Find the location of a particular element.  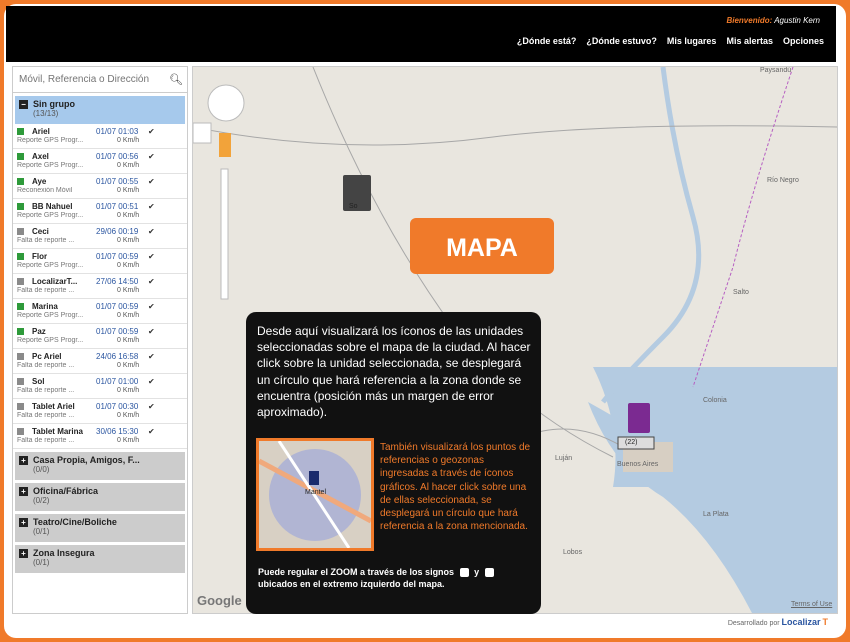

pan-control-icon is located at coordinates (226, 103).